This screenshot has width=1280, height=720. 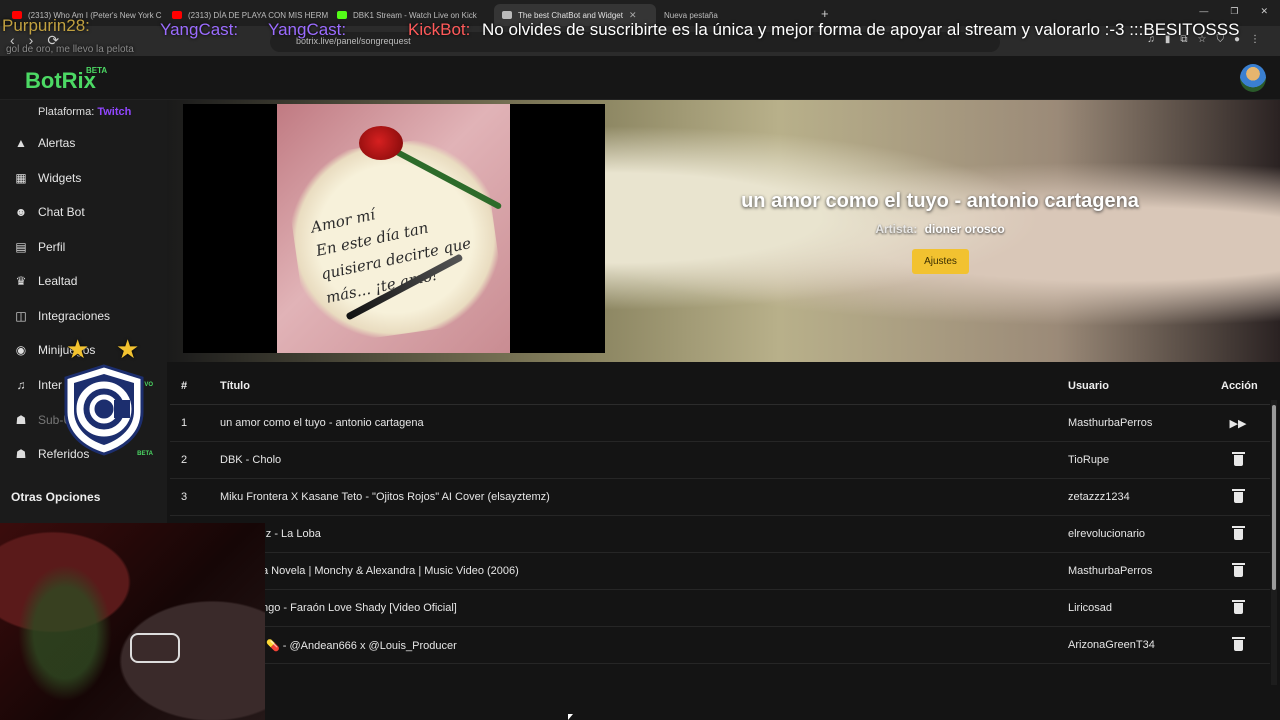 I want to click on row-title: ngo - Faraón Love Shady [Video Oficial], so click(x=359, y=608).